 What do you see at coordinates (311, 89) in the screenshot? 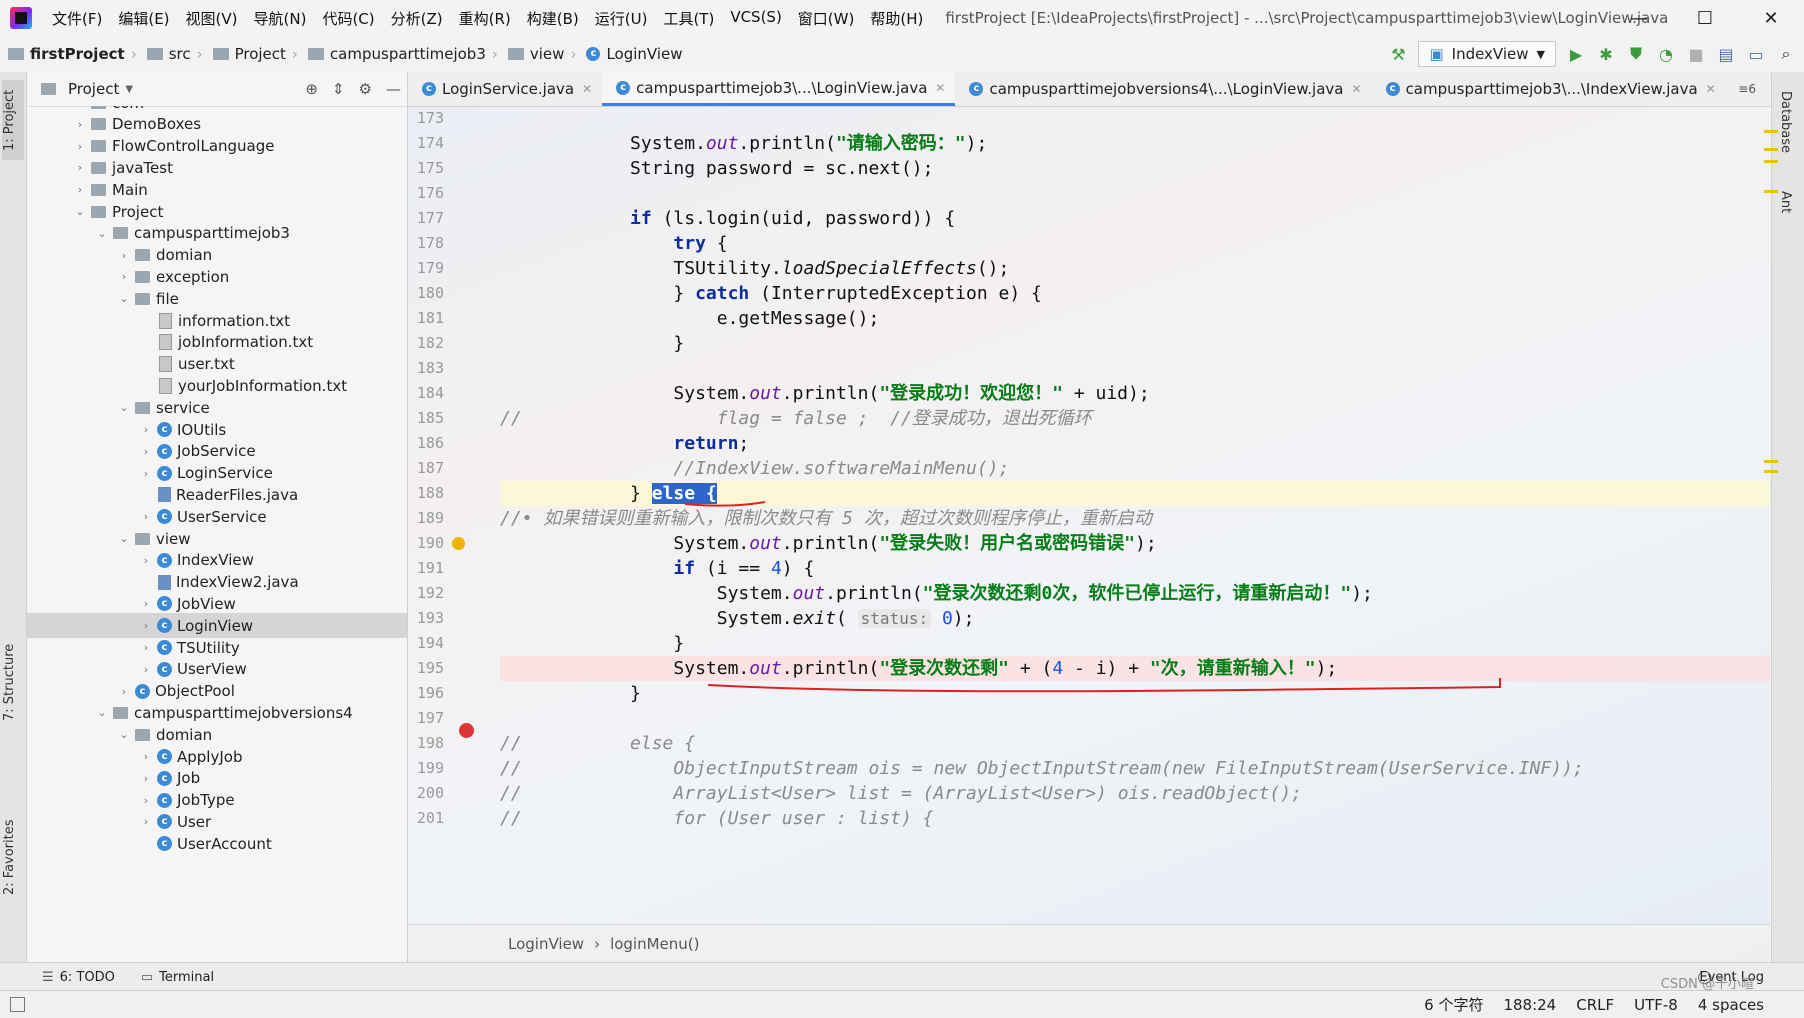
I see `locate-icon: ⊕` at bounding box center [311, 89].